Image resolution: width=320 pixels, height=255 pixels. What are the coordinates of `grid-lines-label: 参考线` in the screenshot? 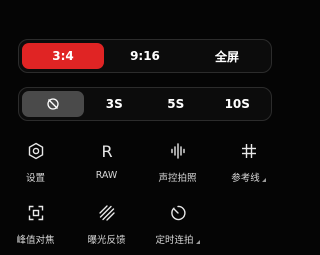 It's located at (248, 177).